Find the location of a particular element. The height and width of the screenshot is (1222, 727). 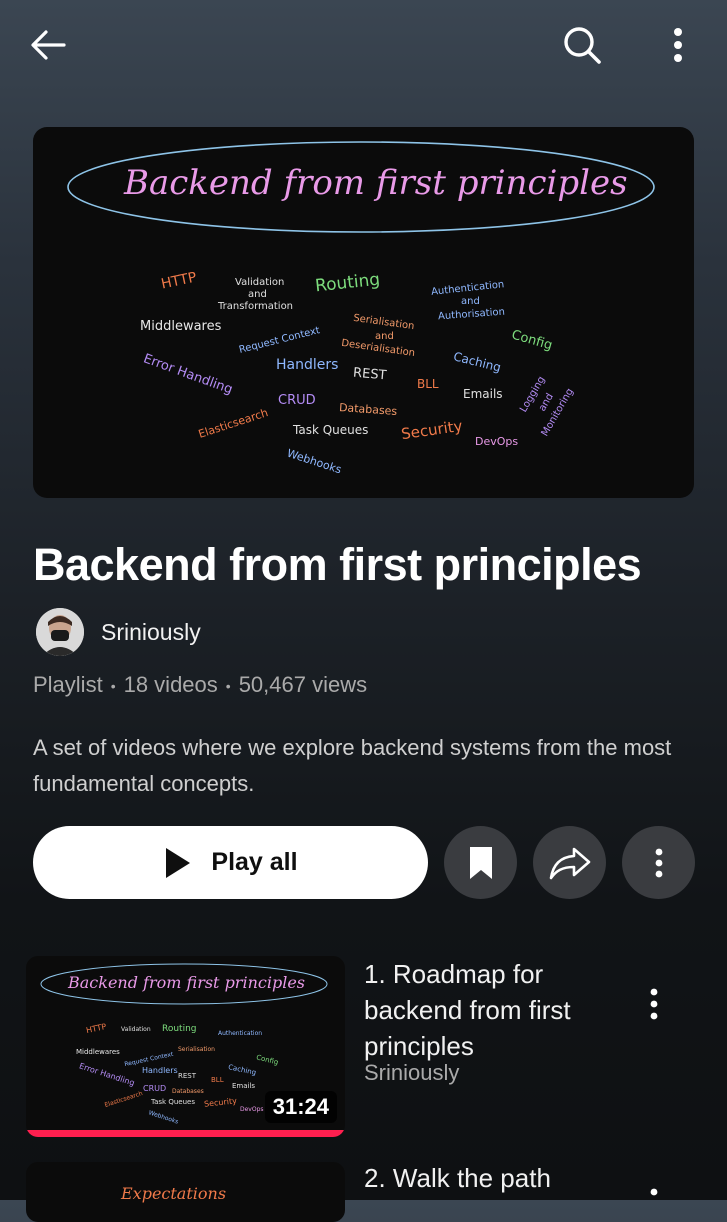

bookmark-icon is located at coordinates (480, 862).